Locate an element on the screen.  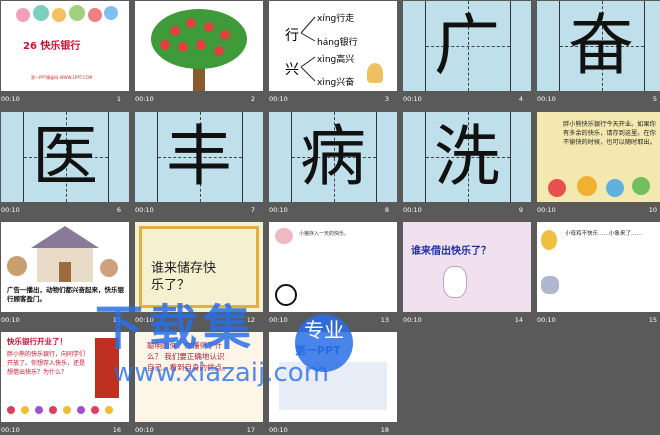
slide-meta-17: 00:10 17 is located at coordinates (195, 430).